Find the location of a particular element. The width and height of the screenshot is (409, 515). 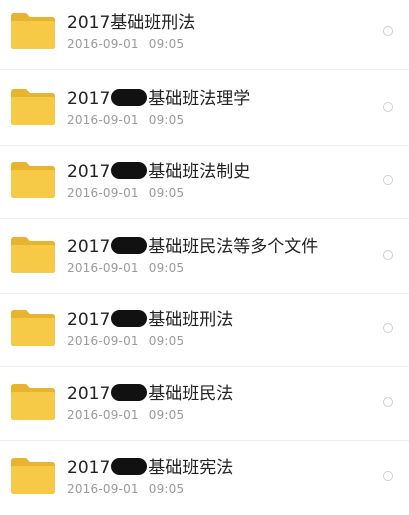

file-row: 2017 基础班法制史 2016-09-01 09:05 is located at coordinates (204, 182).